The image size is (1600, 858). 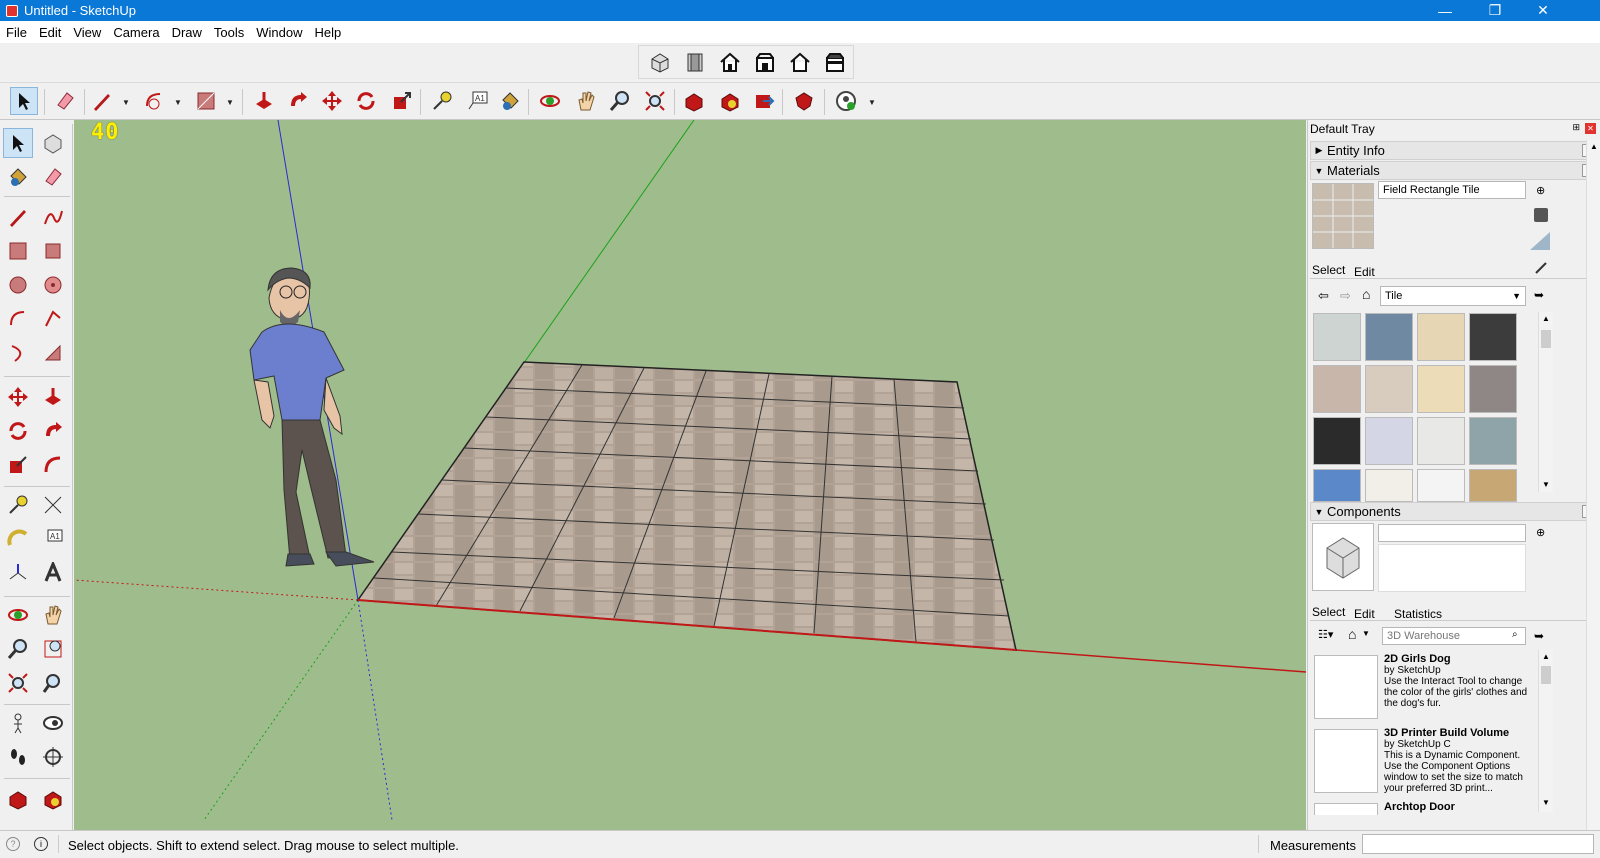 I want to click on share-model-icon, so click(x=764, y=101).